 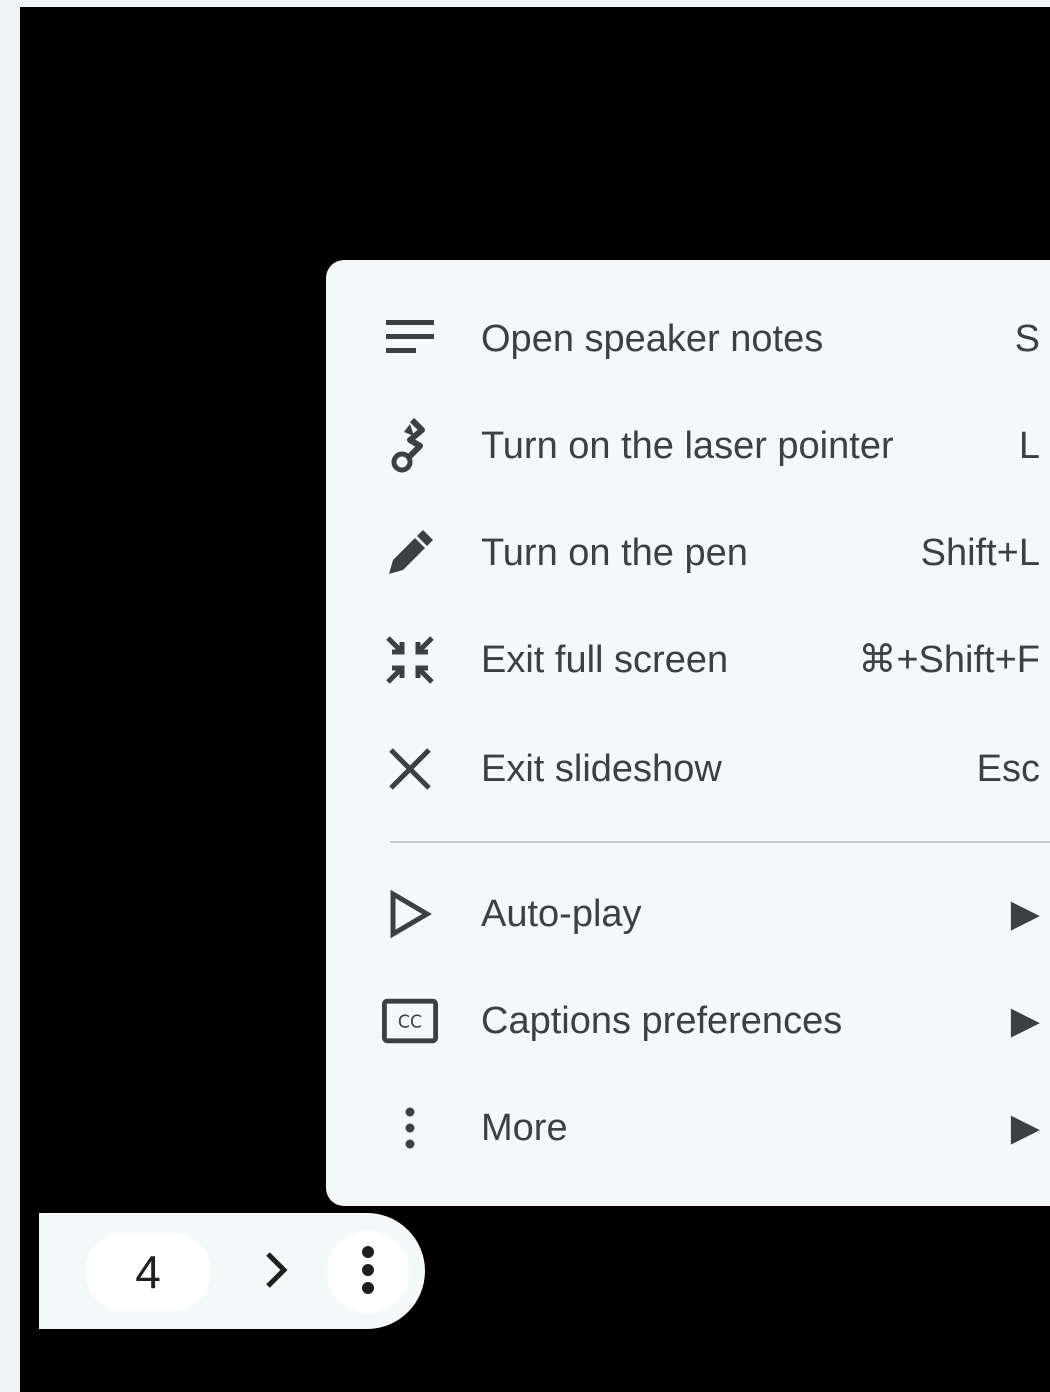 I want to click on chevron-right-icon, so click(x=276, y=1272).